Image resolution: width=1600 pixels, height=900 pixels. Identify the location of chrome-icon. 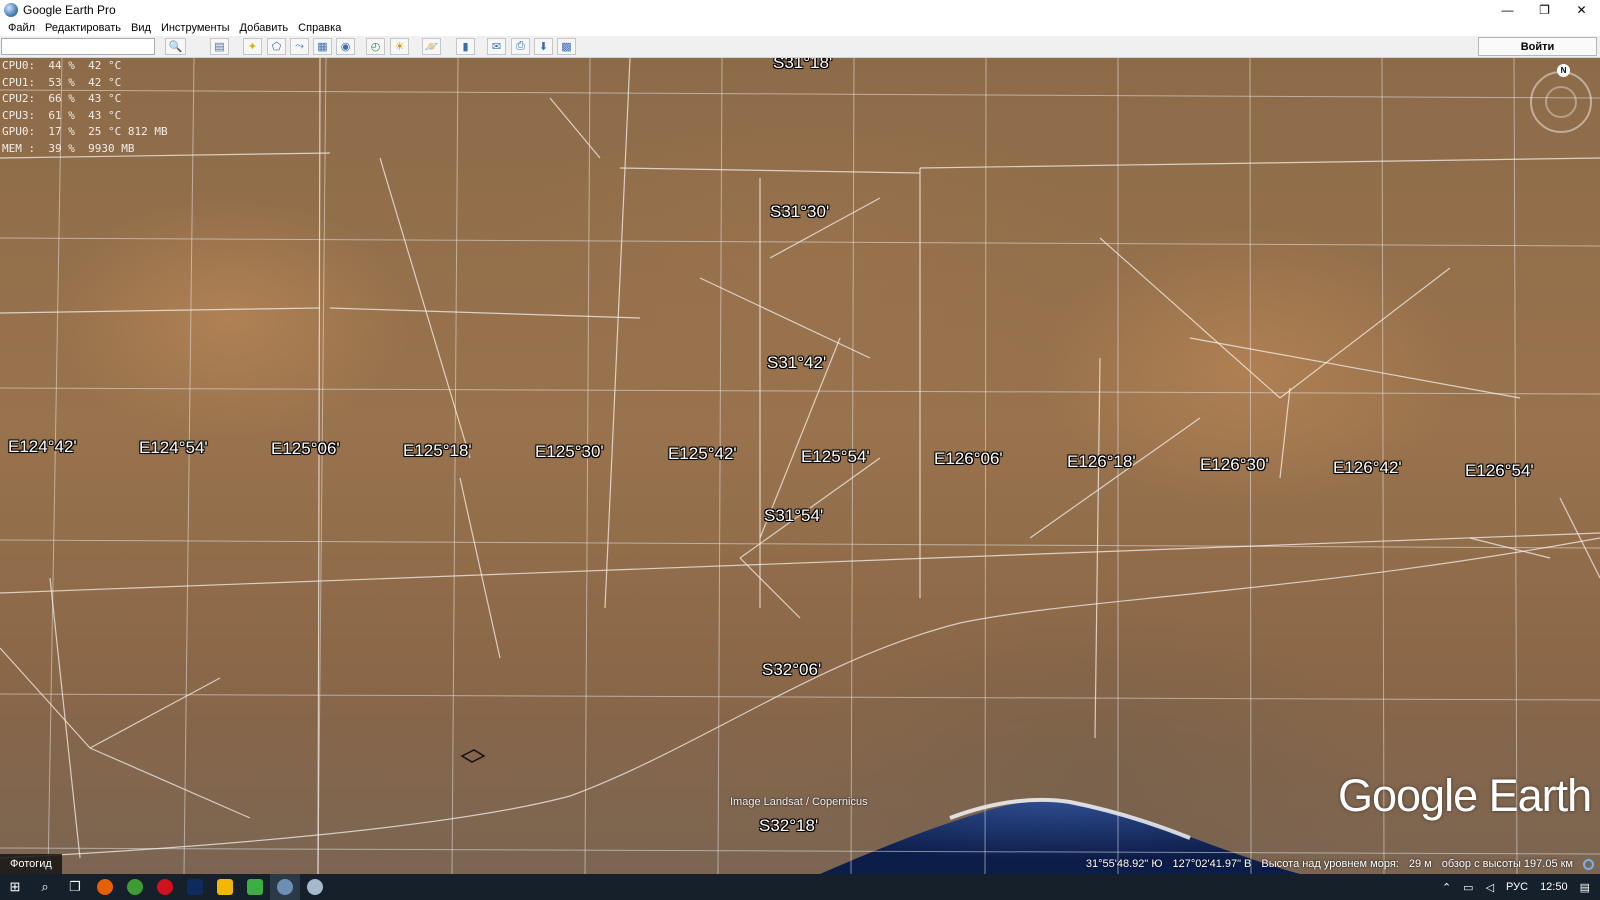
(135, 887).